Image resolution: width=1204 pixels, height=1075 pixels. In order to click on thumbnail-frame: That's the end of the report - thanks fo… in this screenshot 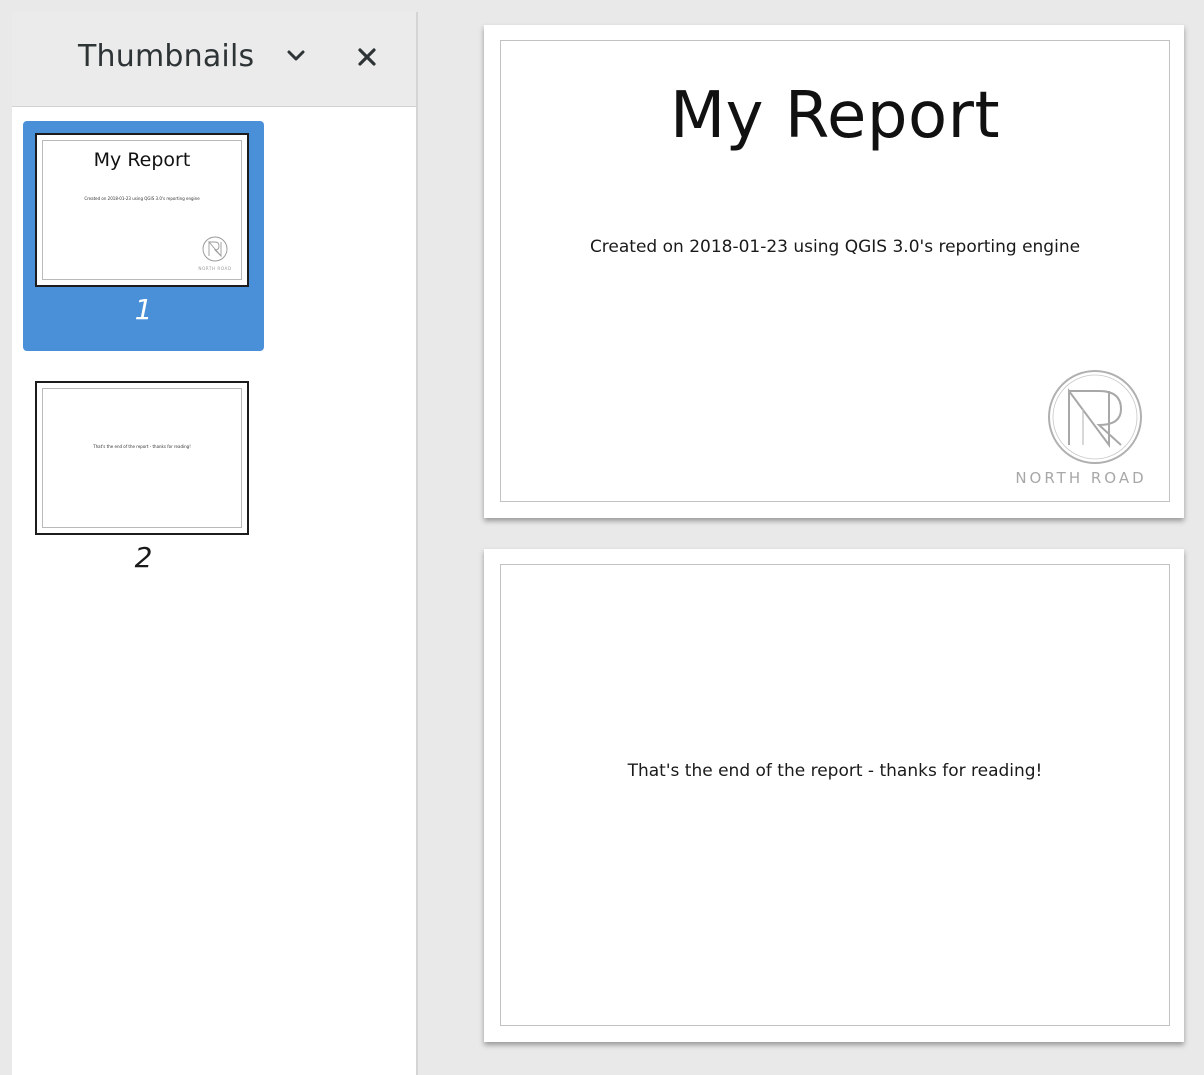, I will do `click(142, 458)`.